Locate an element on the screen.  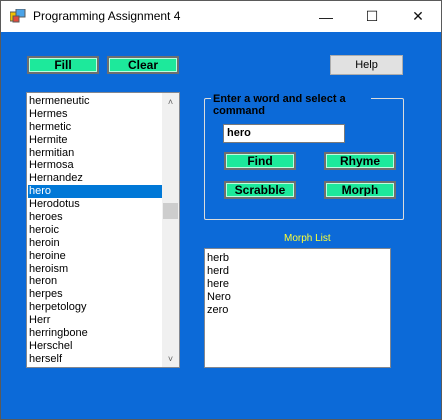
morph-list-label: Morph List is located at coordinates (307, 238).